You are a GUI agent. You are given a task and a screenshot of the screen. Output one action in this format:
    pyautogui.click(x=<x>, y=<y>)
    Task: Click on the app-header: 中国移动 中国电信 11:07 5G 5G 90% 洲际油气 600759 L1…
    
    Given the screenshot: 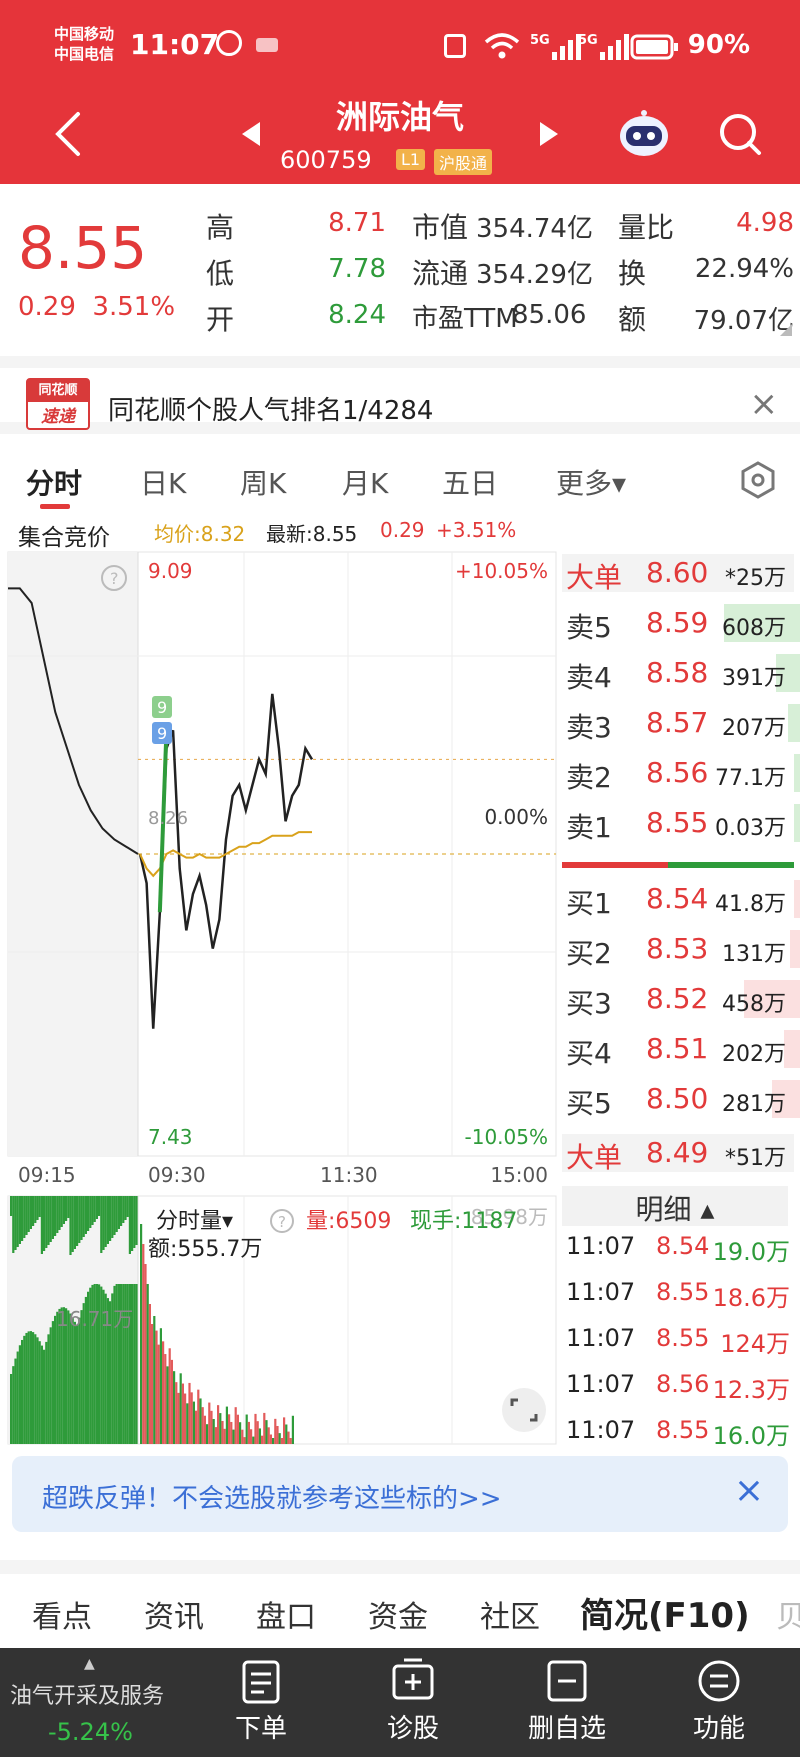 What is the action you would take?
    pyautogui.click(x=400, y=92)
    